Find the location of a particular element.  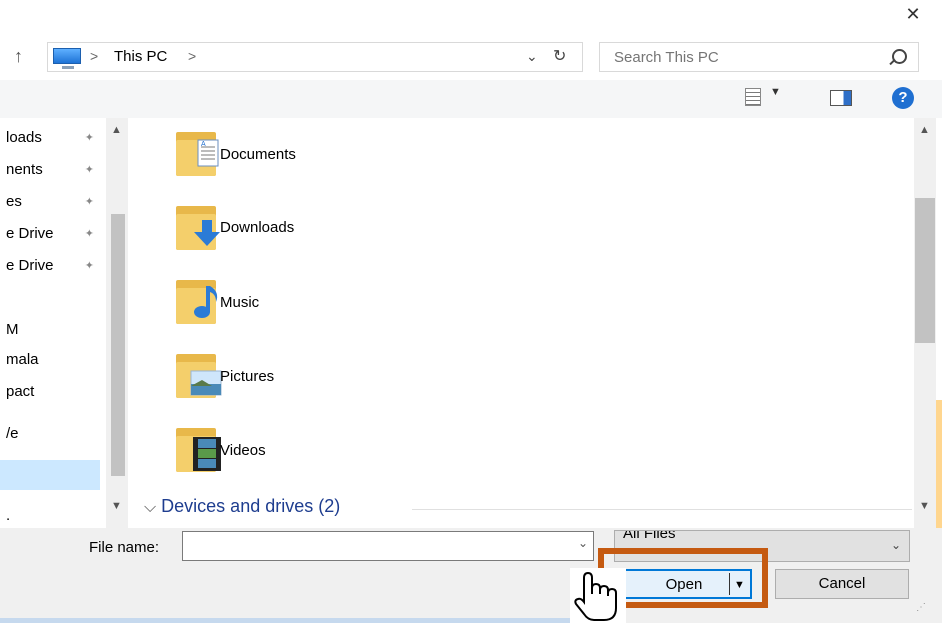

up-arrow-icon: ↑ is located at coordinates (18, 56).